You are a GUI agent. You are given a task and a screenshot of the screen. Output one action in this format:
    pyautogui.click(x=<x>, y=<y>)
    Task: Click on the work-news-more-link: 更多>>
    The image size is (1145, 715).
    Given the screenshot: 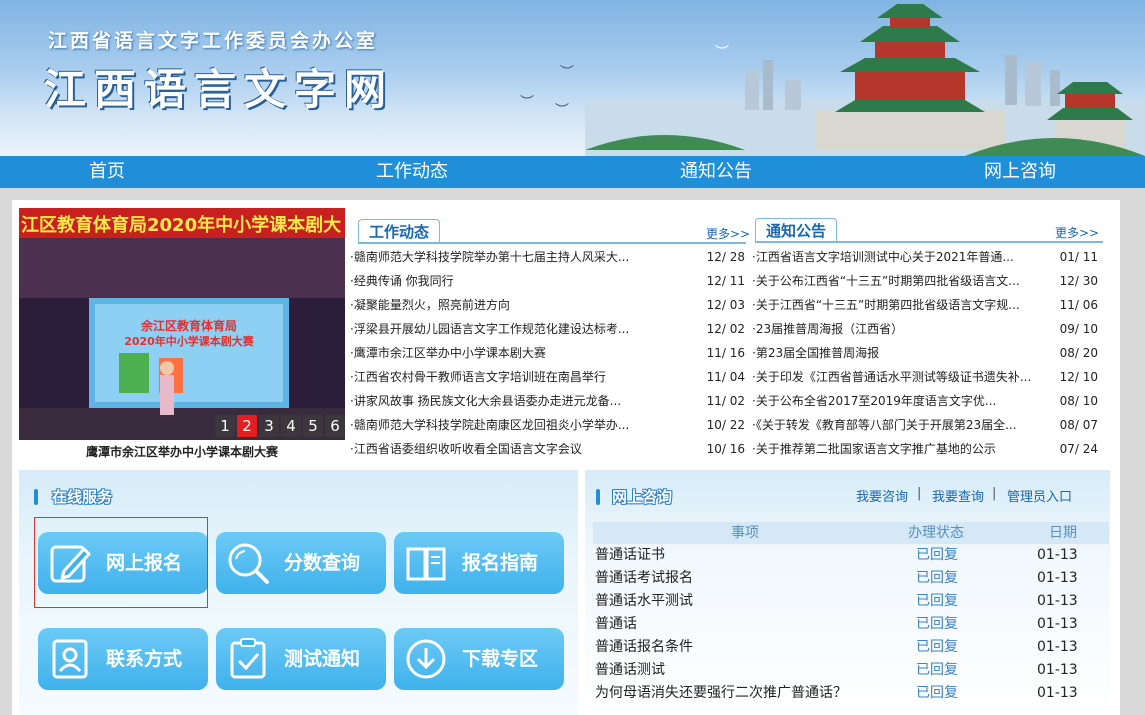 What is the action you would take?
    pyautogui.click(x=728, y=233)
    